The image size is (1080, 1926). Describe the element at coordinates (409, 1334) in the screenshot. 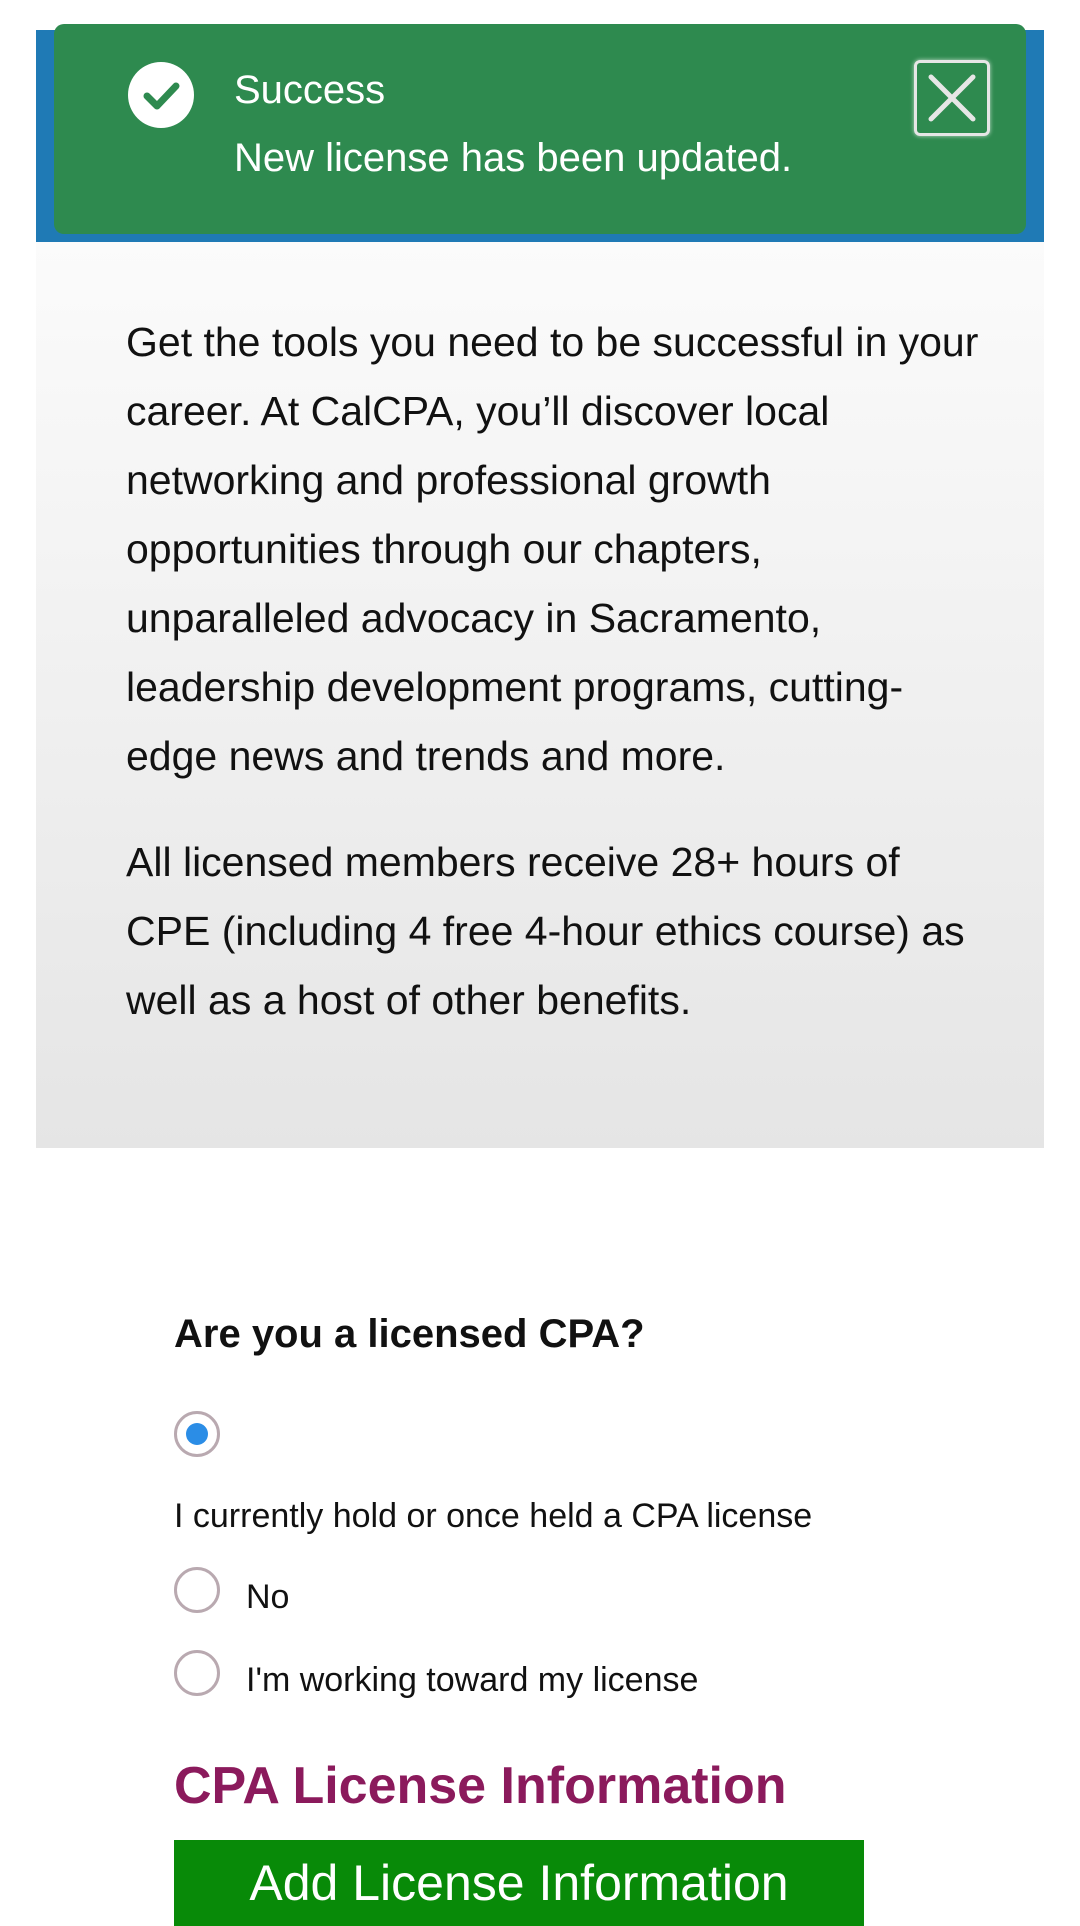

I see `licensed-cpa-question: Are you a licensed CPA?` at that location.